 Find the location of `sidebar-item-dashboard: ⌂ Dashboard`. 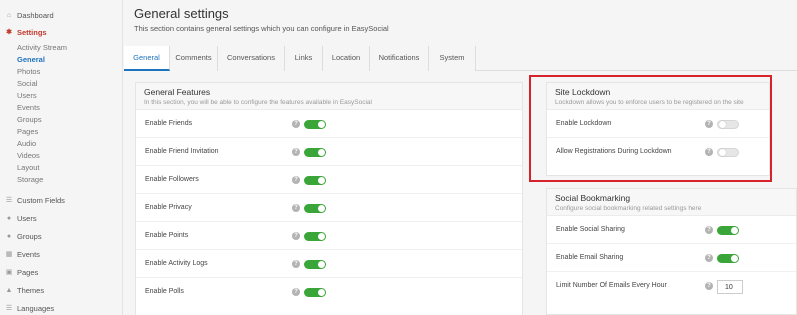

sidebar-item-dashboard: ⌂ Dashboard is located at coordinates (29, 15).